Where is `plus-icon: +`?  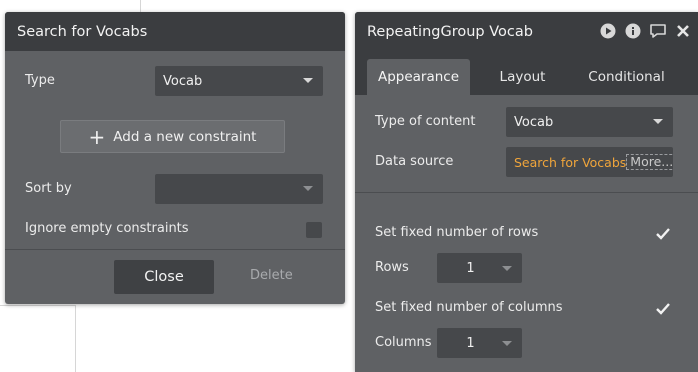
plus-icon: + is located at coordinates (97, 136).